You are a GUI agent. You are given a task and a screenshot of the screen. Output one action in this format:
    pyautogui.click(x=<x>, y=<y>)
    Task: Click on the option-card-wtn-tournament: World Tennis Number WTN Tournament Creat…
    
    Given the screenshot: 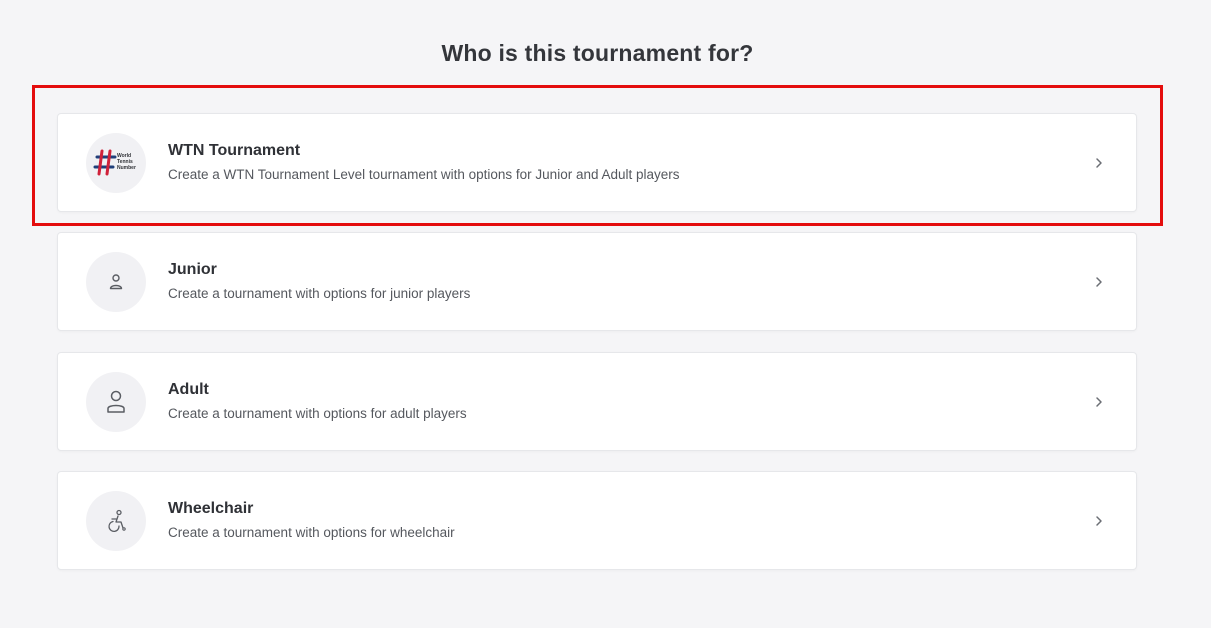 What is the action you would take?
    pyautogui.click(x=597, y=162)
    